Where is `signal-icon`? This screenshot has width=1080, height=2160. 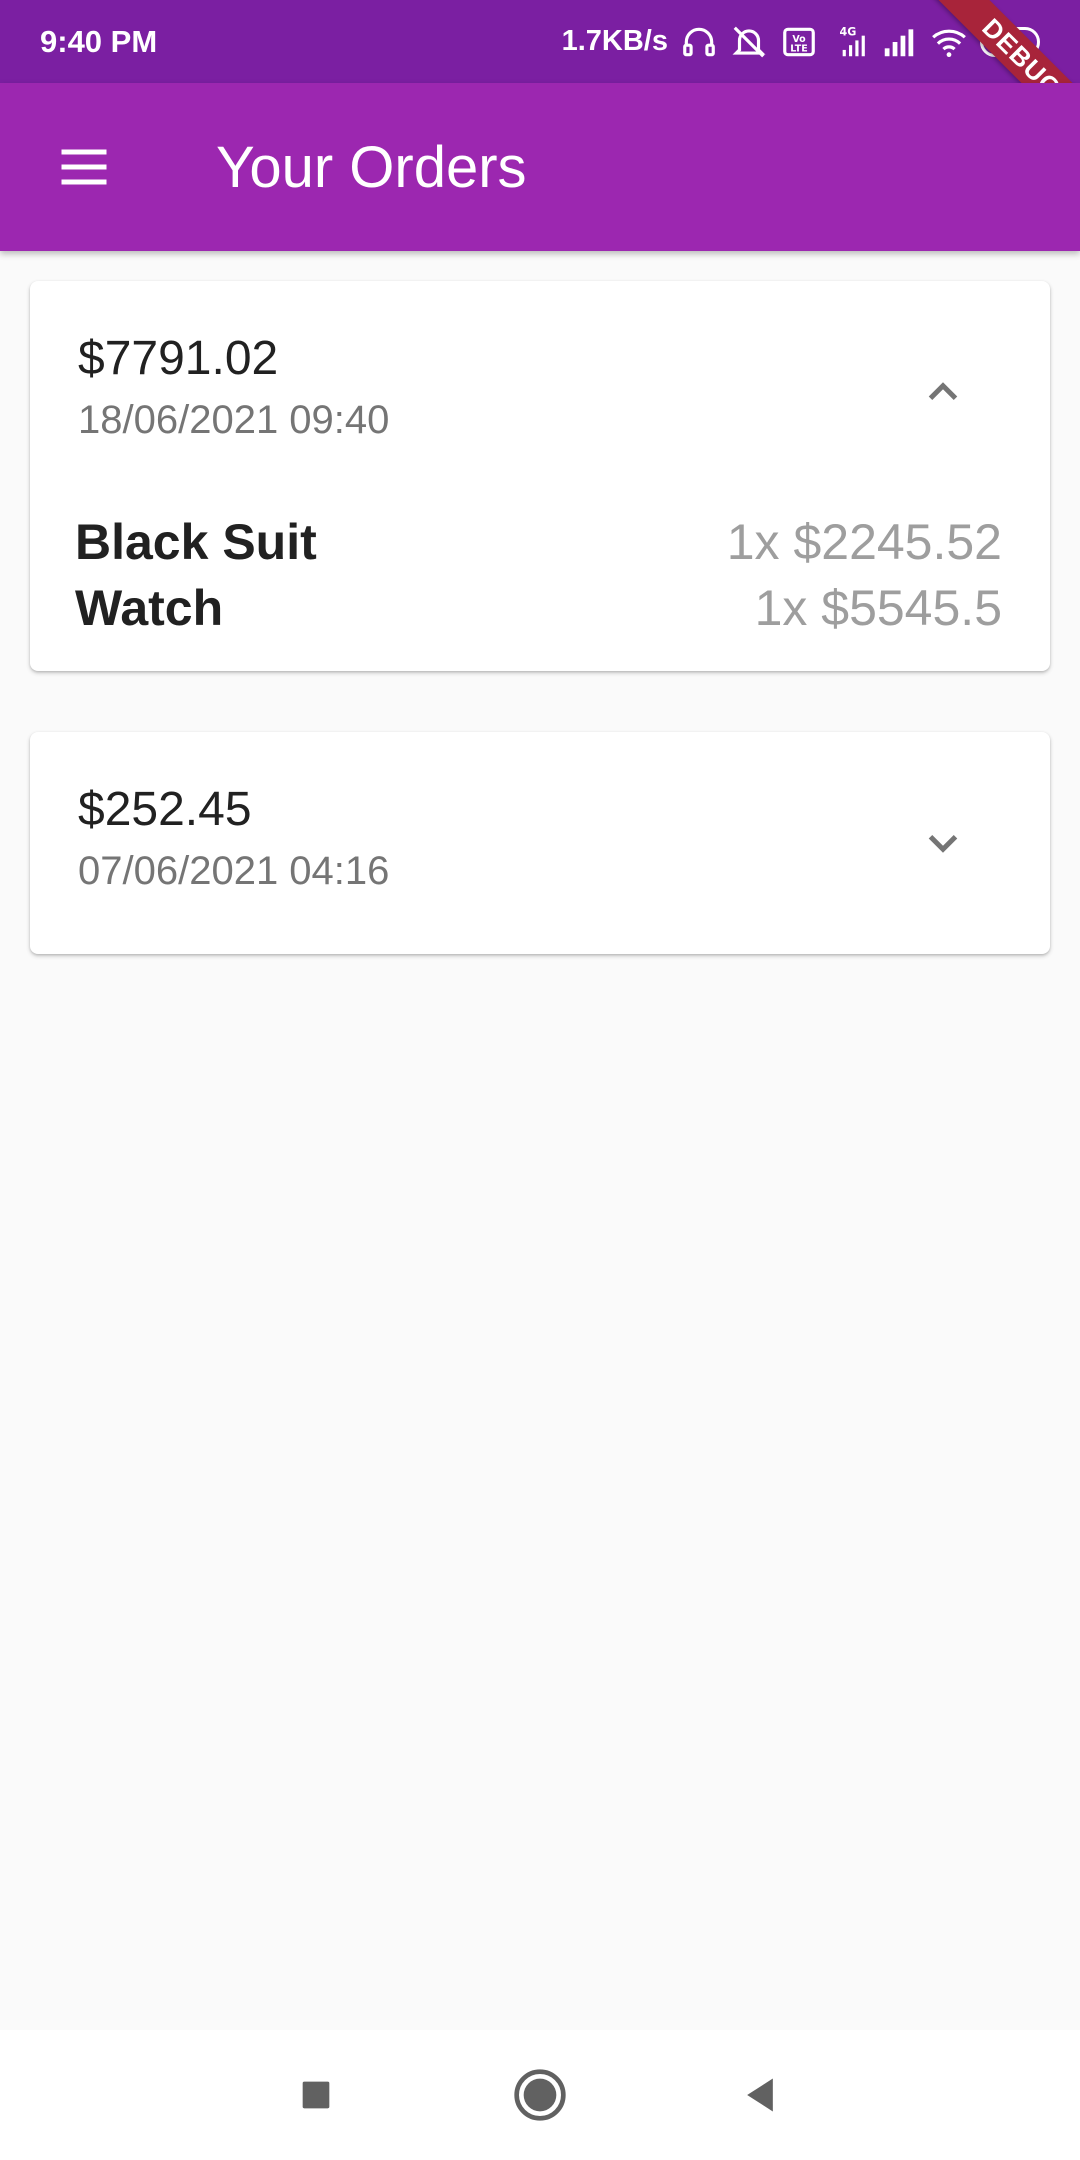
signal-icon is located at coordinates (899, 42).